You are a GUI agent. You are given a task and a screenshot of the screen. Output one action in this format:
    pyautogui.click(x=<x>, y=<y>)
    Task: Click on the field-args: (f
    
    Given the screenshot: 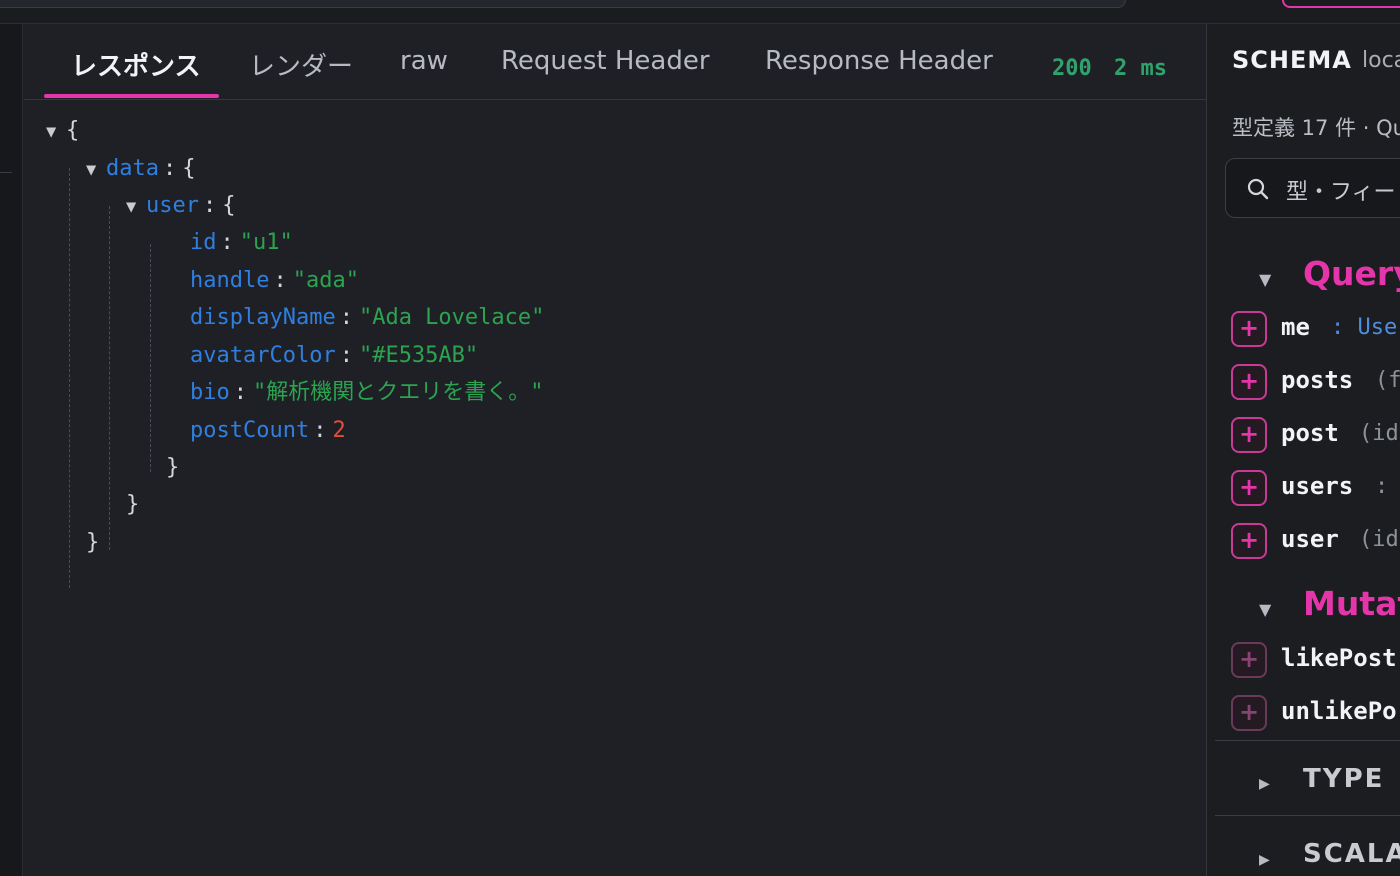 What is the action you would take?
    pyautogui.click(x=1387, y=380)
    